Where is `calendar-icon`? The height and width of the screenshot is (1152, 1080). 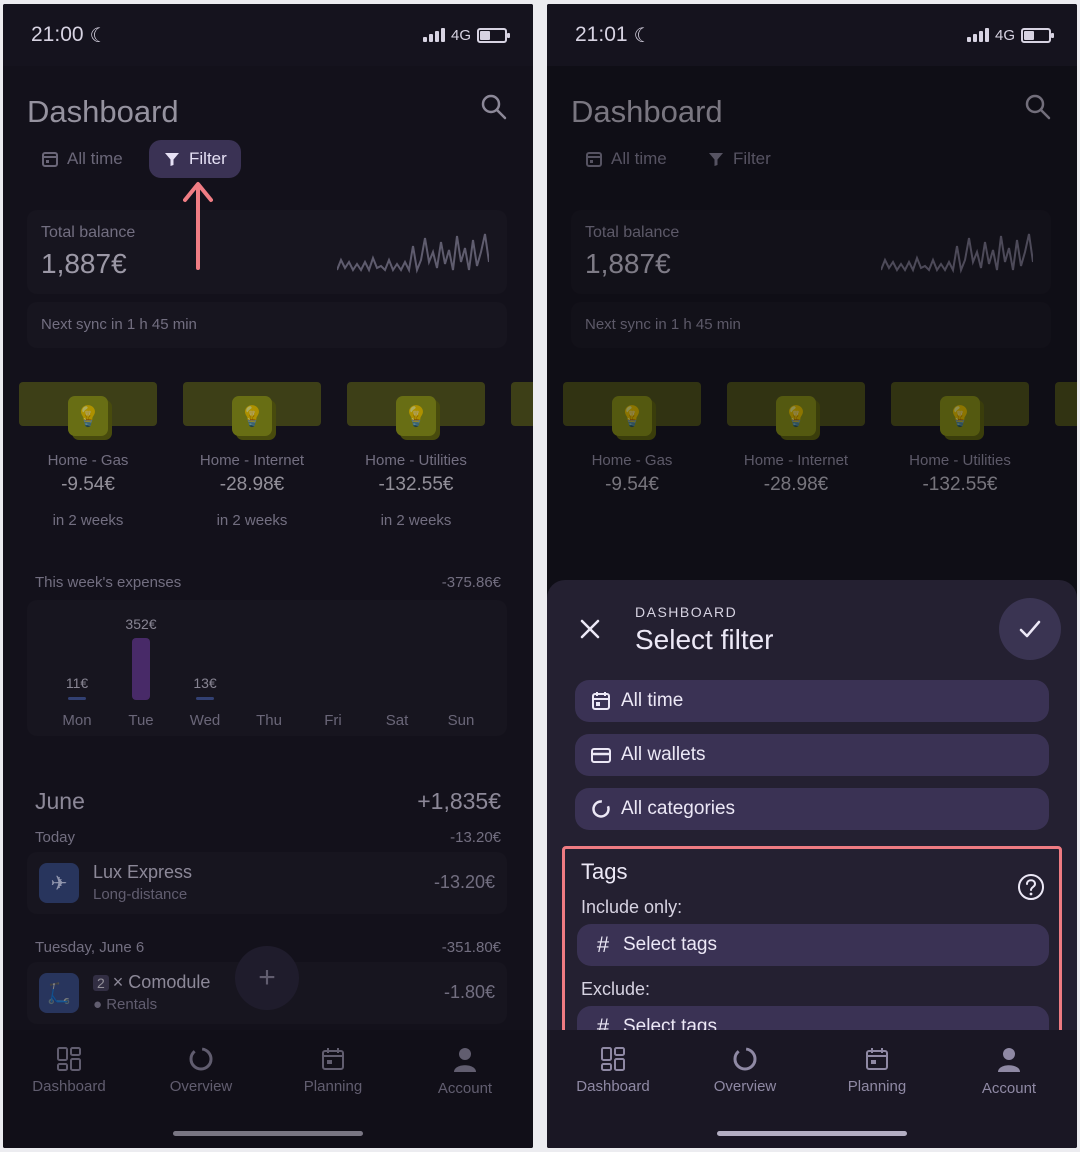 calendar-icon is located at coordinates (601, 701).